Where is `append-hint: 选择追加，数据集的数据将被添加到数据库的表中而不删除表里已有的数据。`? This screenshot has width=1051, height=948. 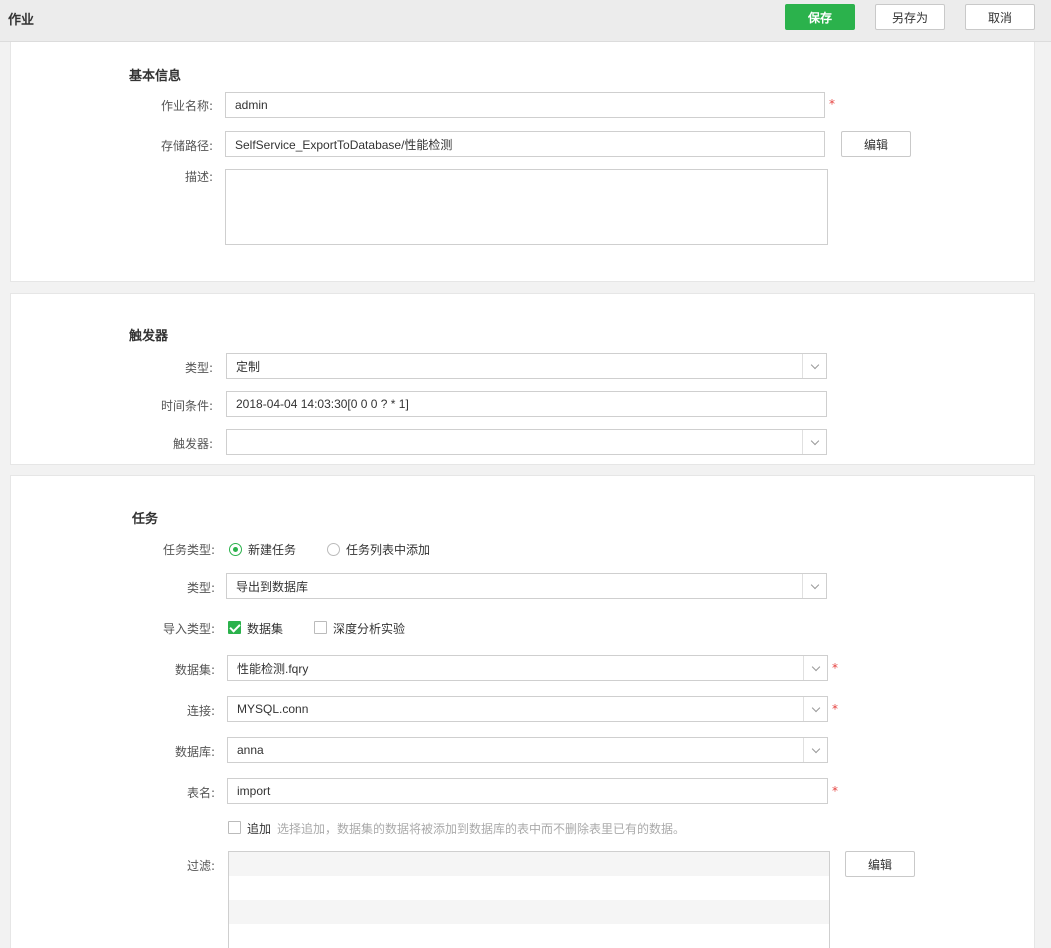
append-hint: 选择追加，数据集的数据将被添加到数据库的表中而不删除表里已有的数据。 is located at coordinates (481, 829).